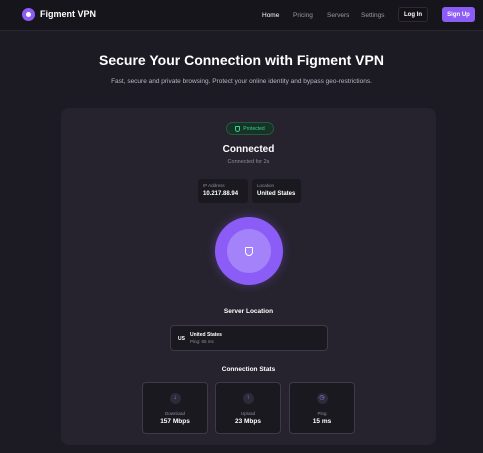  What do you see at coordinates (248, 162) in the screenshot?
I see `connection-duration: Connected for 2s` at bounding box center [248, 162].